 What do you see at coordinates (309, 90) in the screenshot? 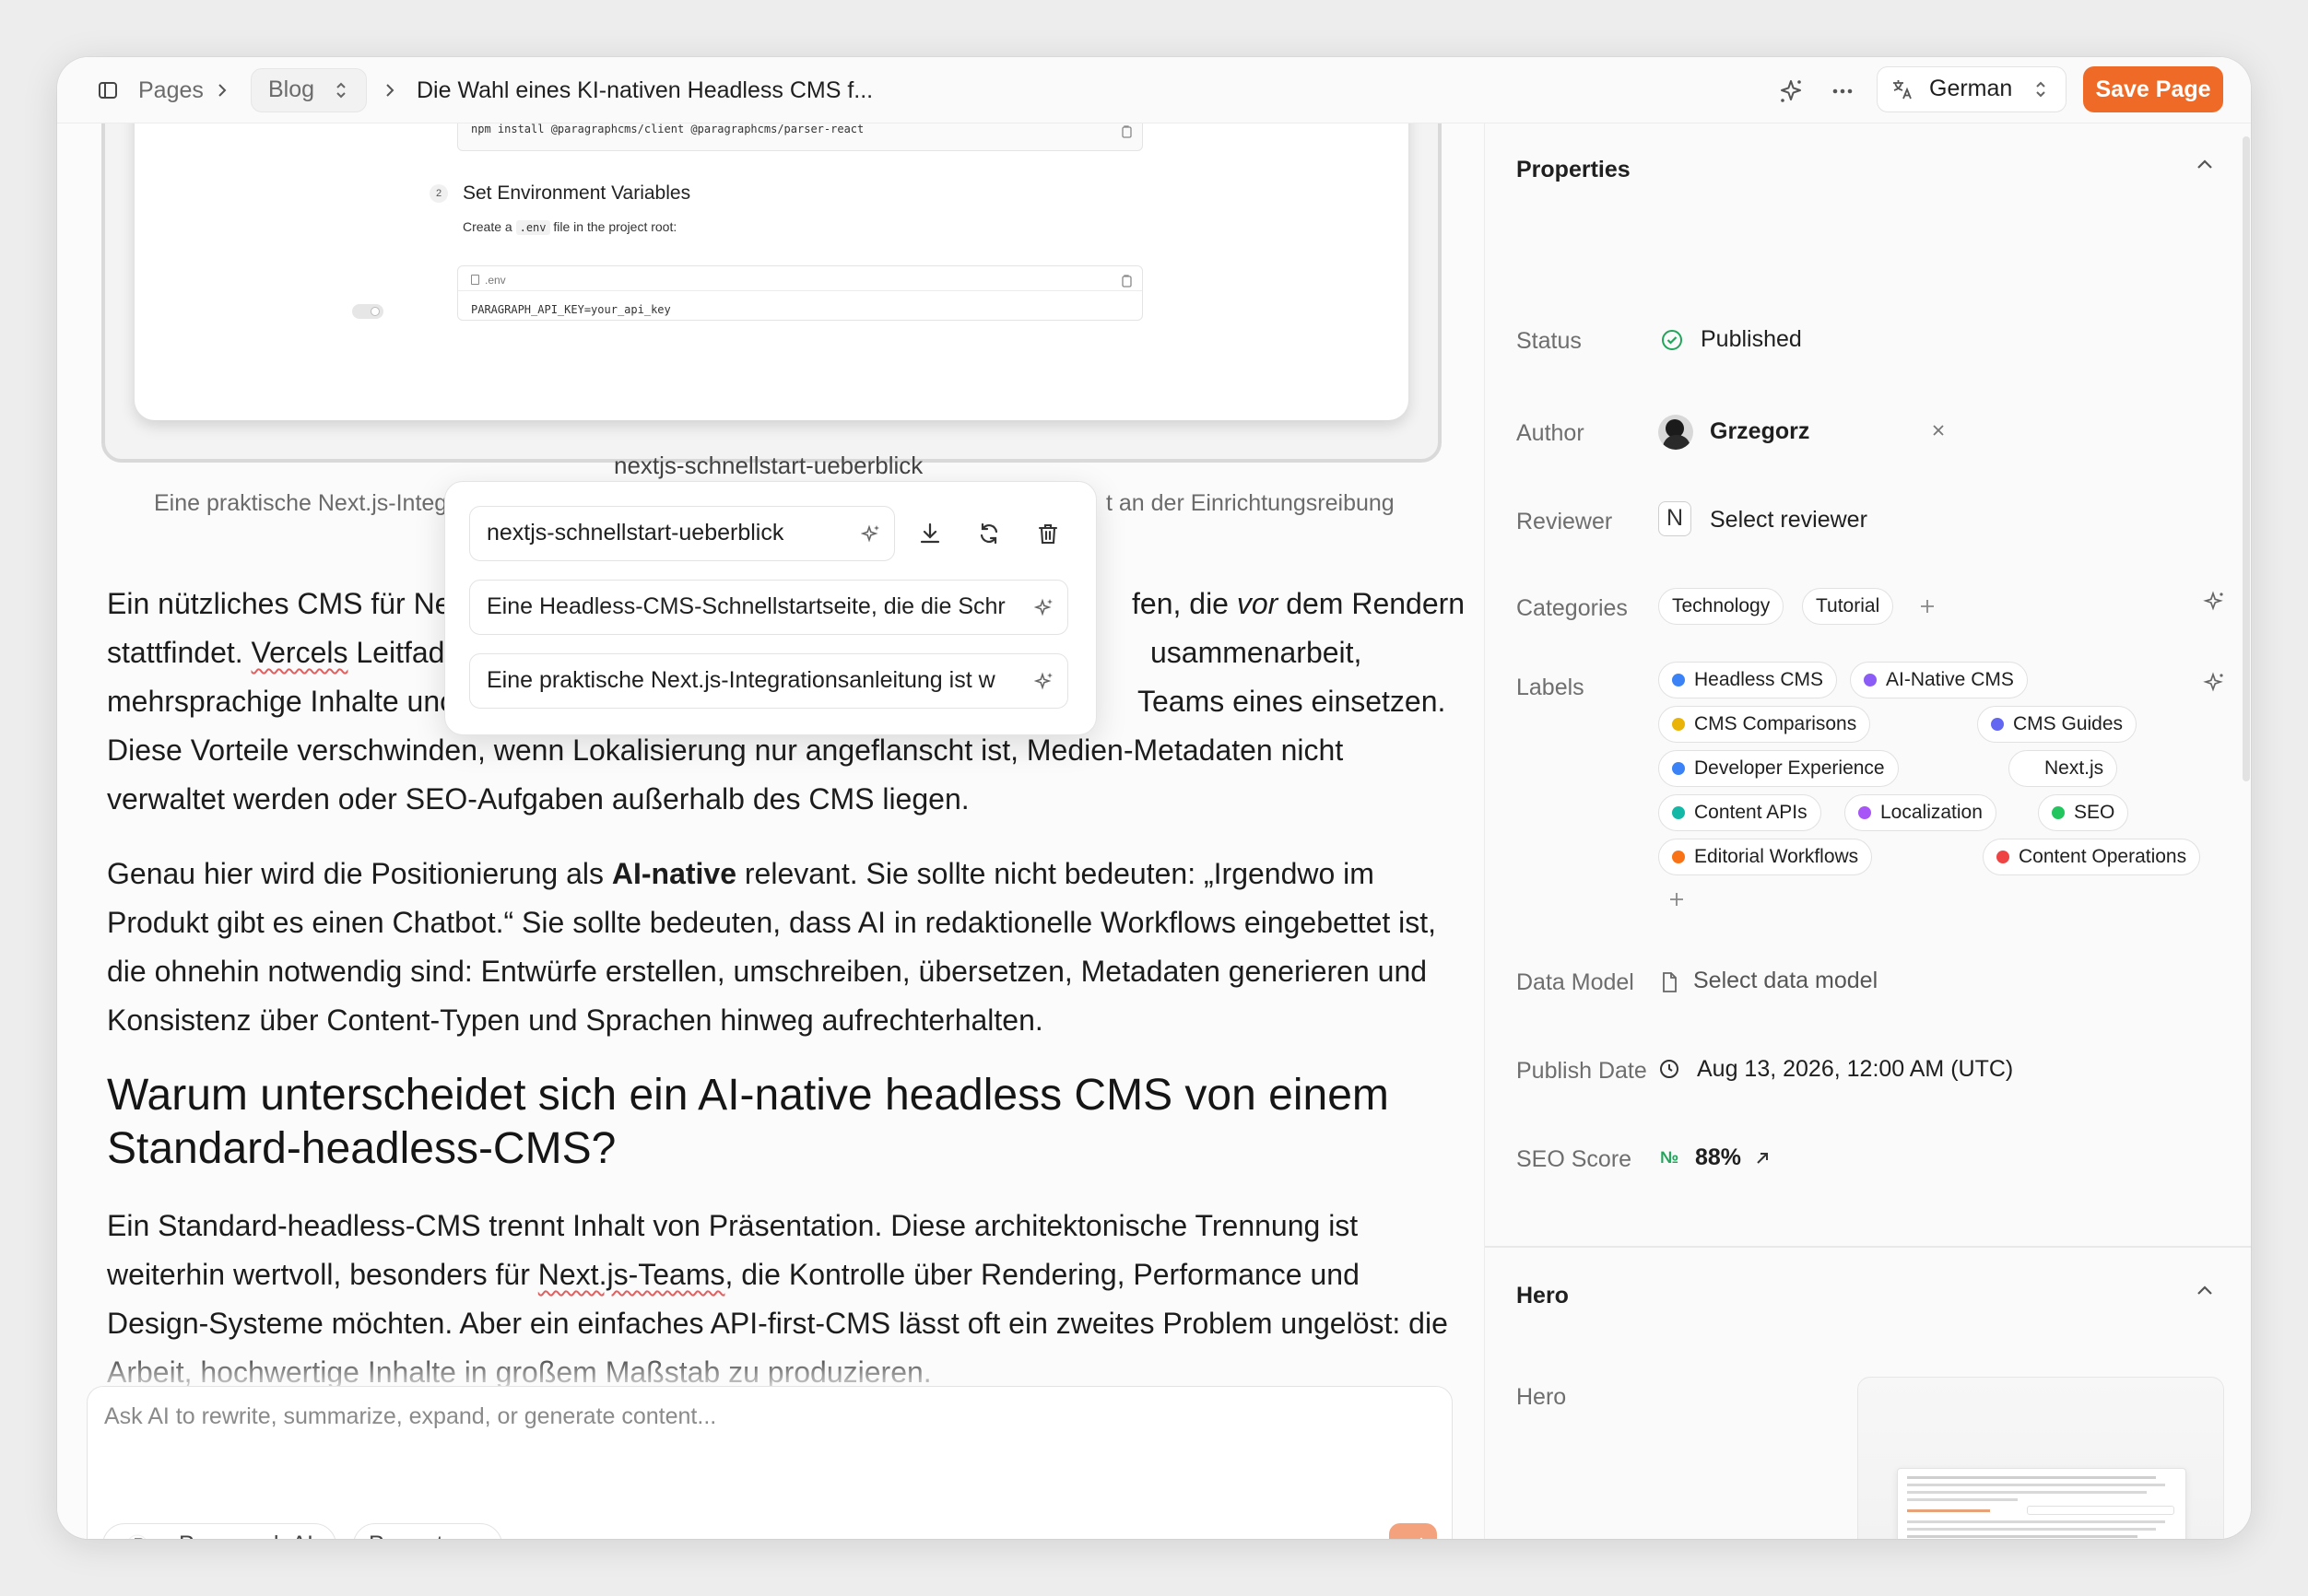
I see `breadcrumb-collection-select: Blog` at bounding box center [309, 90].